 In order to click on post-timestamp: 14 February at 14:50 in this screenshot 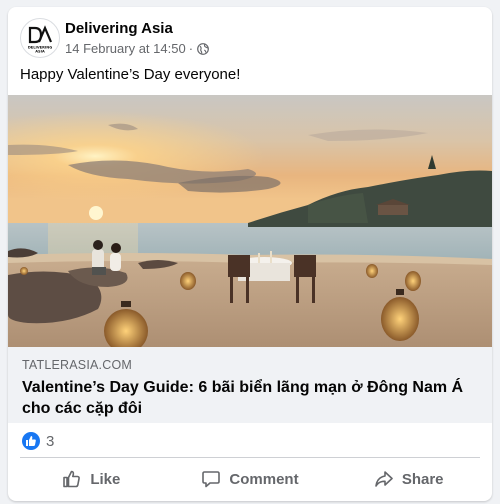, I will do `click(125, 48)`.